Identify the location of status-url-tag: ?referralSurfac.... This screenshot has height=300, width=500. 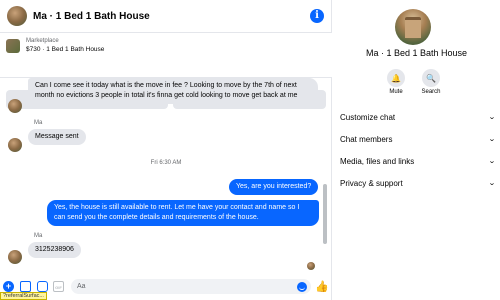
(23, 296).